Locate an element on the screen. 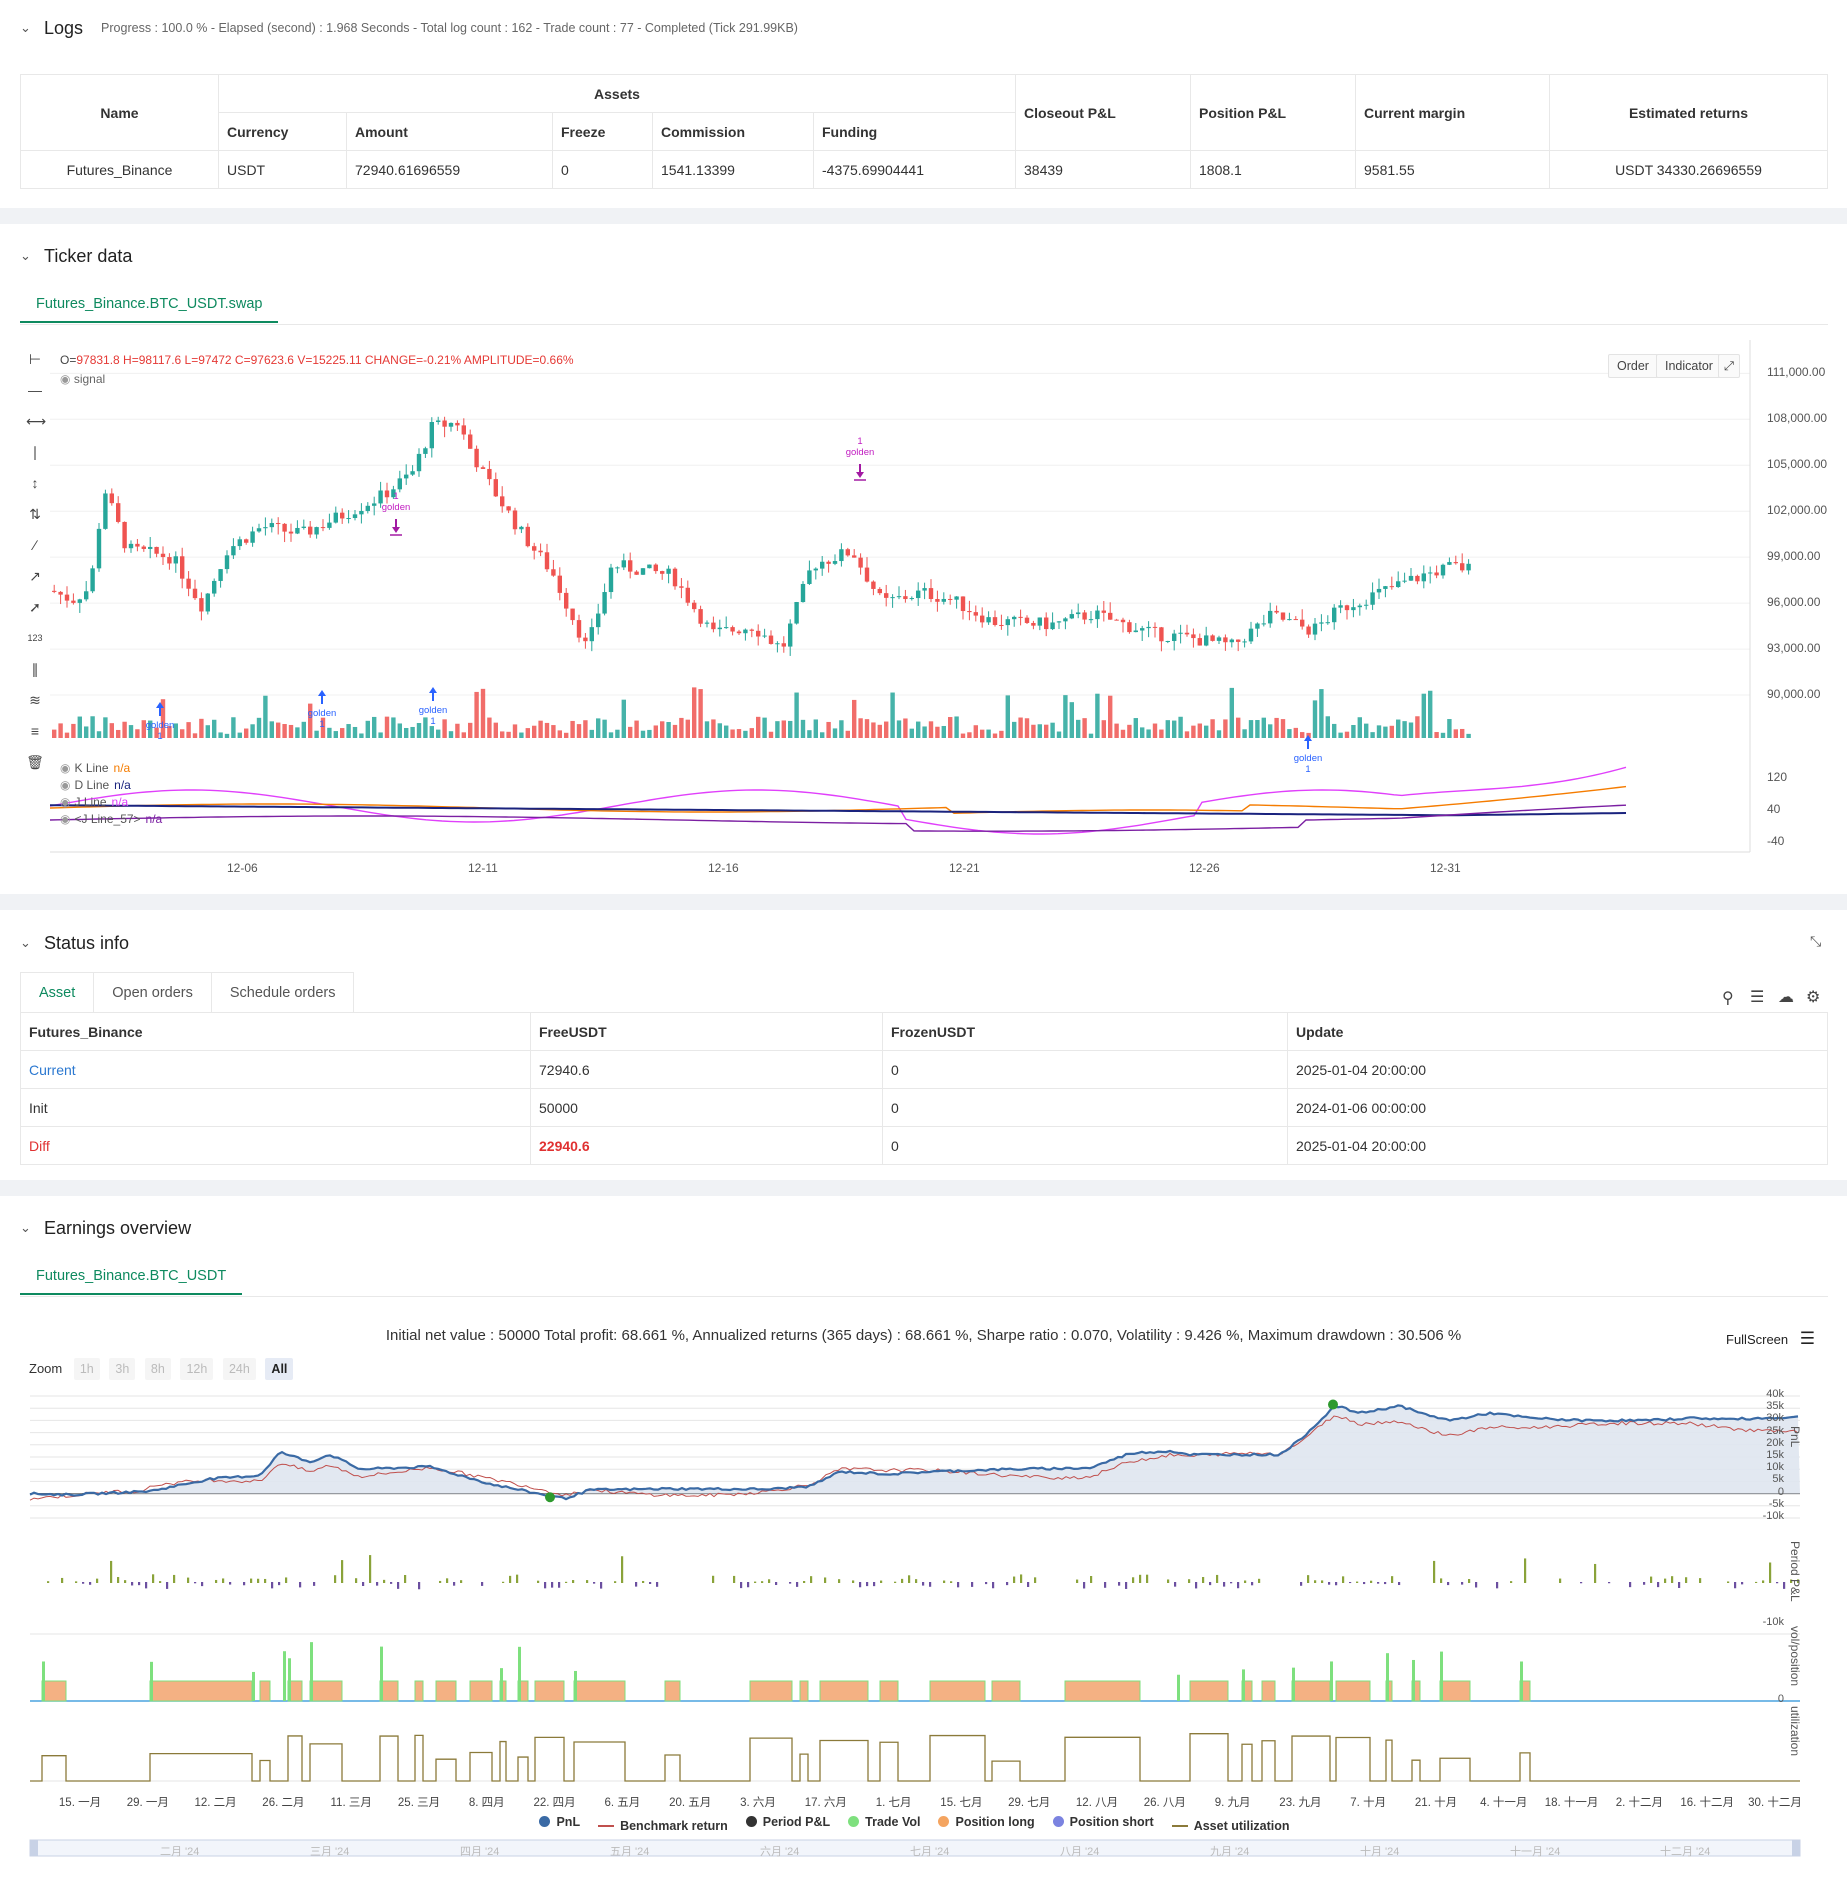 This screenshot has width=1847, height=1881. trash-icon: 🗑 is located at coordinates (35, 762).